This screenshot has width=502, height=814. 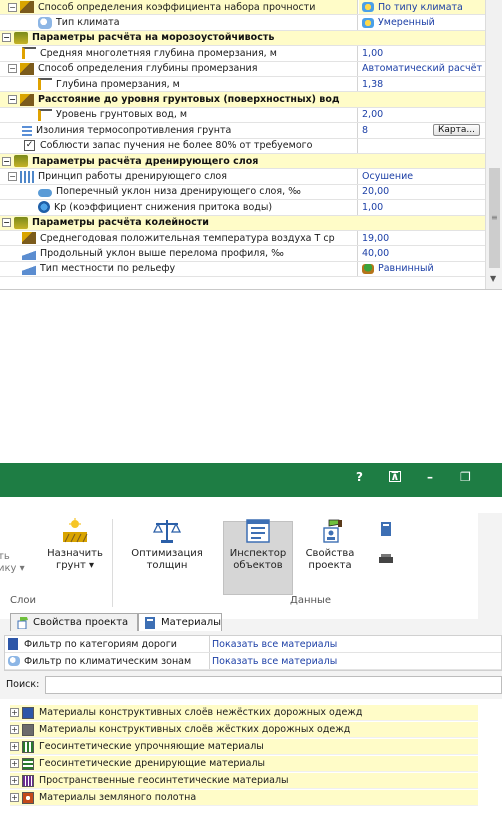 What do you see at coordinates (242, 162) in the screenshot?
I see `section-drainage: − Параметры расчёта дренирующего слоя` at bounding box center [242, 162].